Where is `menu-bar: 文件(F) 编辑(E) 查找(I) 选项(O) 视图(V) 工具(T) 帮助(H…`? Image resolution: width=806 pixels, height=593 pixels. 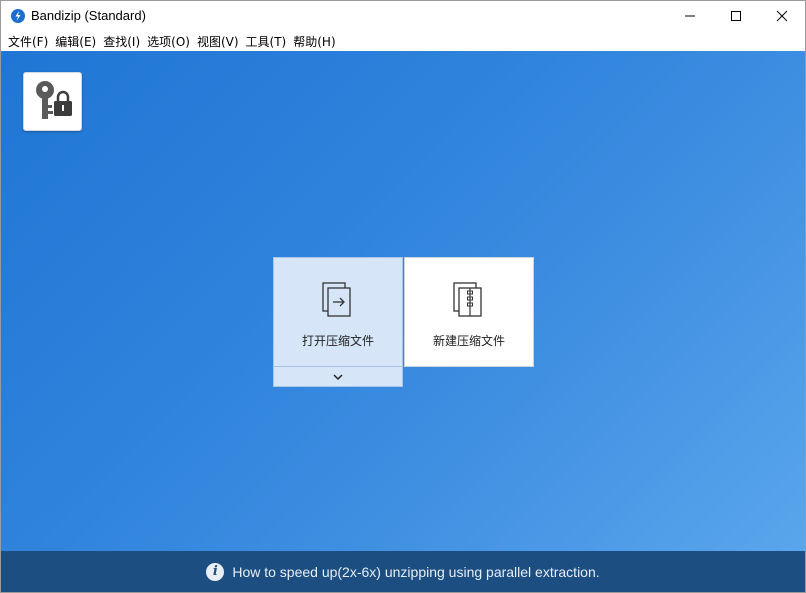
menu-bar: 文件(F) 编辑(E) 查找(I) 选项(O) 视图(V) 工具(T) 帮助(H… is located at coordinates (403, 41).